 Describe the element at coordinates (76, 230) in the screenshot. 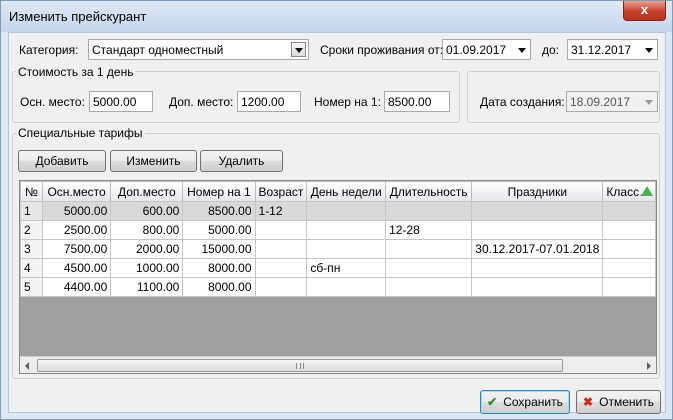

I see `table-cell: 2500.00` at that location.